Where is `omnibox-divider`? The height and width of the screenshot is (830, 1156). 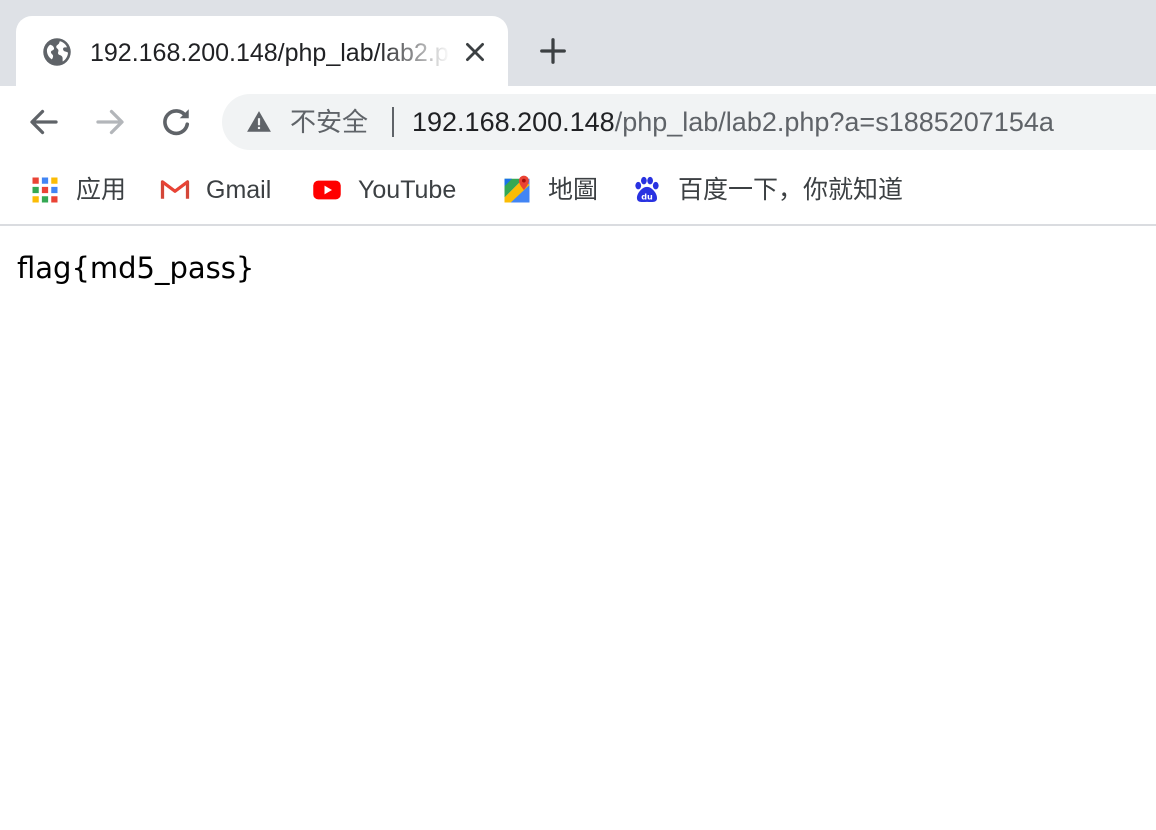
omnibox-divider is located at coordinates (393, 122).